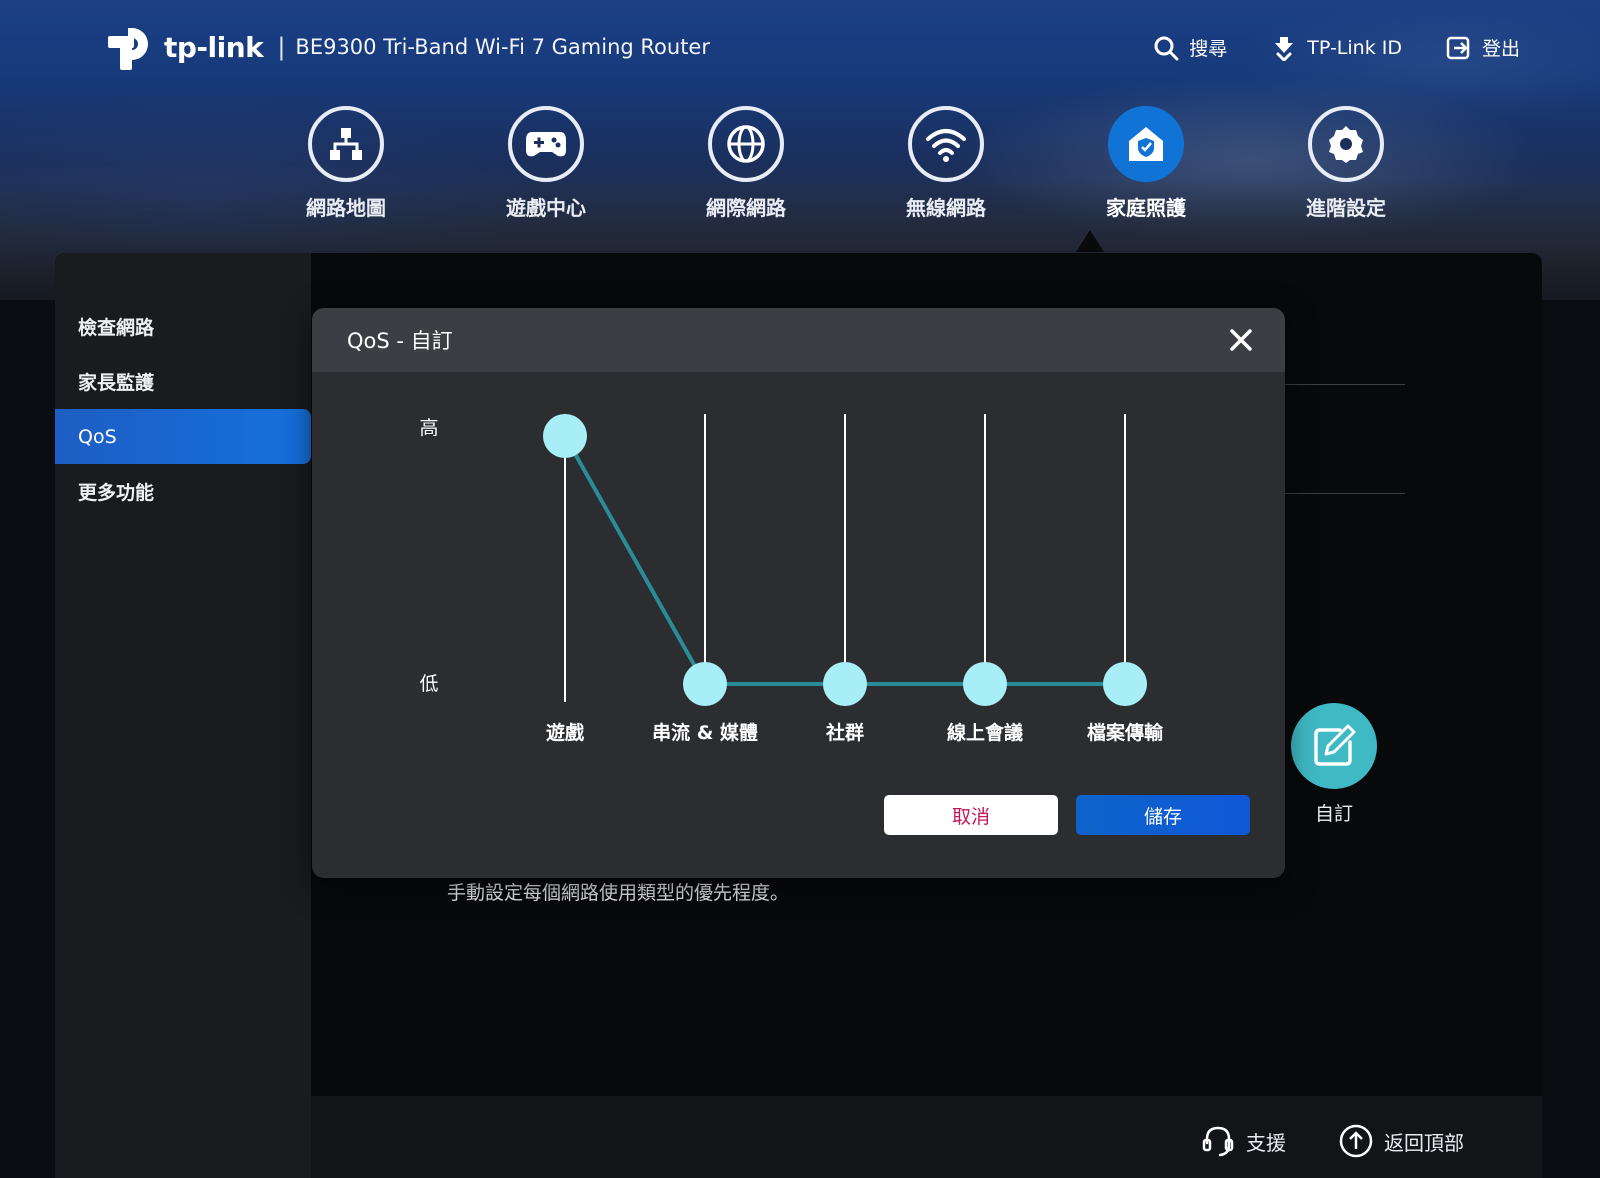 The height and width of the screenshot is (1178, 1600). I want to click on nav-internet: 網際網路, so click(746, 163).